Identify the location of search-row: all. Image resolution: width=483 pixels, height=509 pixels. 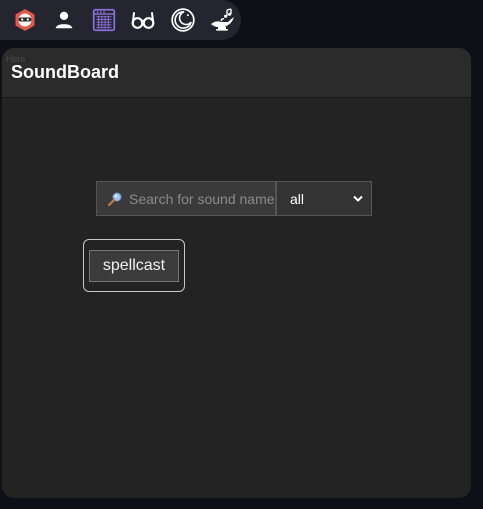
(234, 198).